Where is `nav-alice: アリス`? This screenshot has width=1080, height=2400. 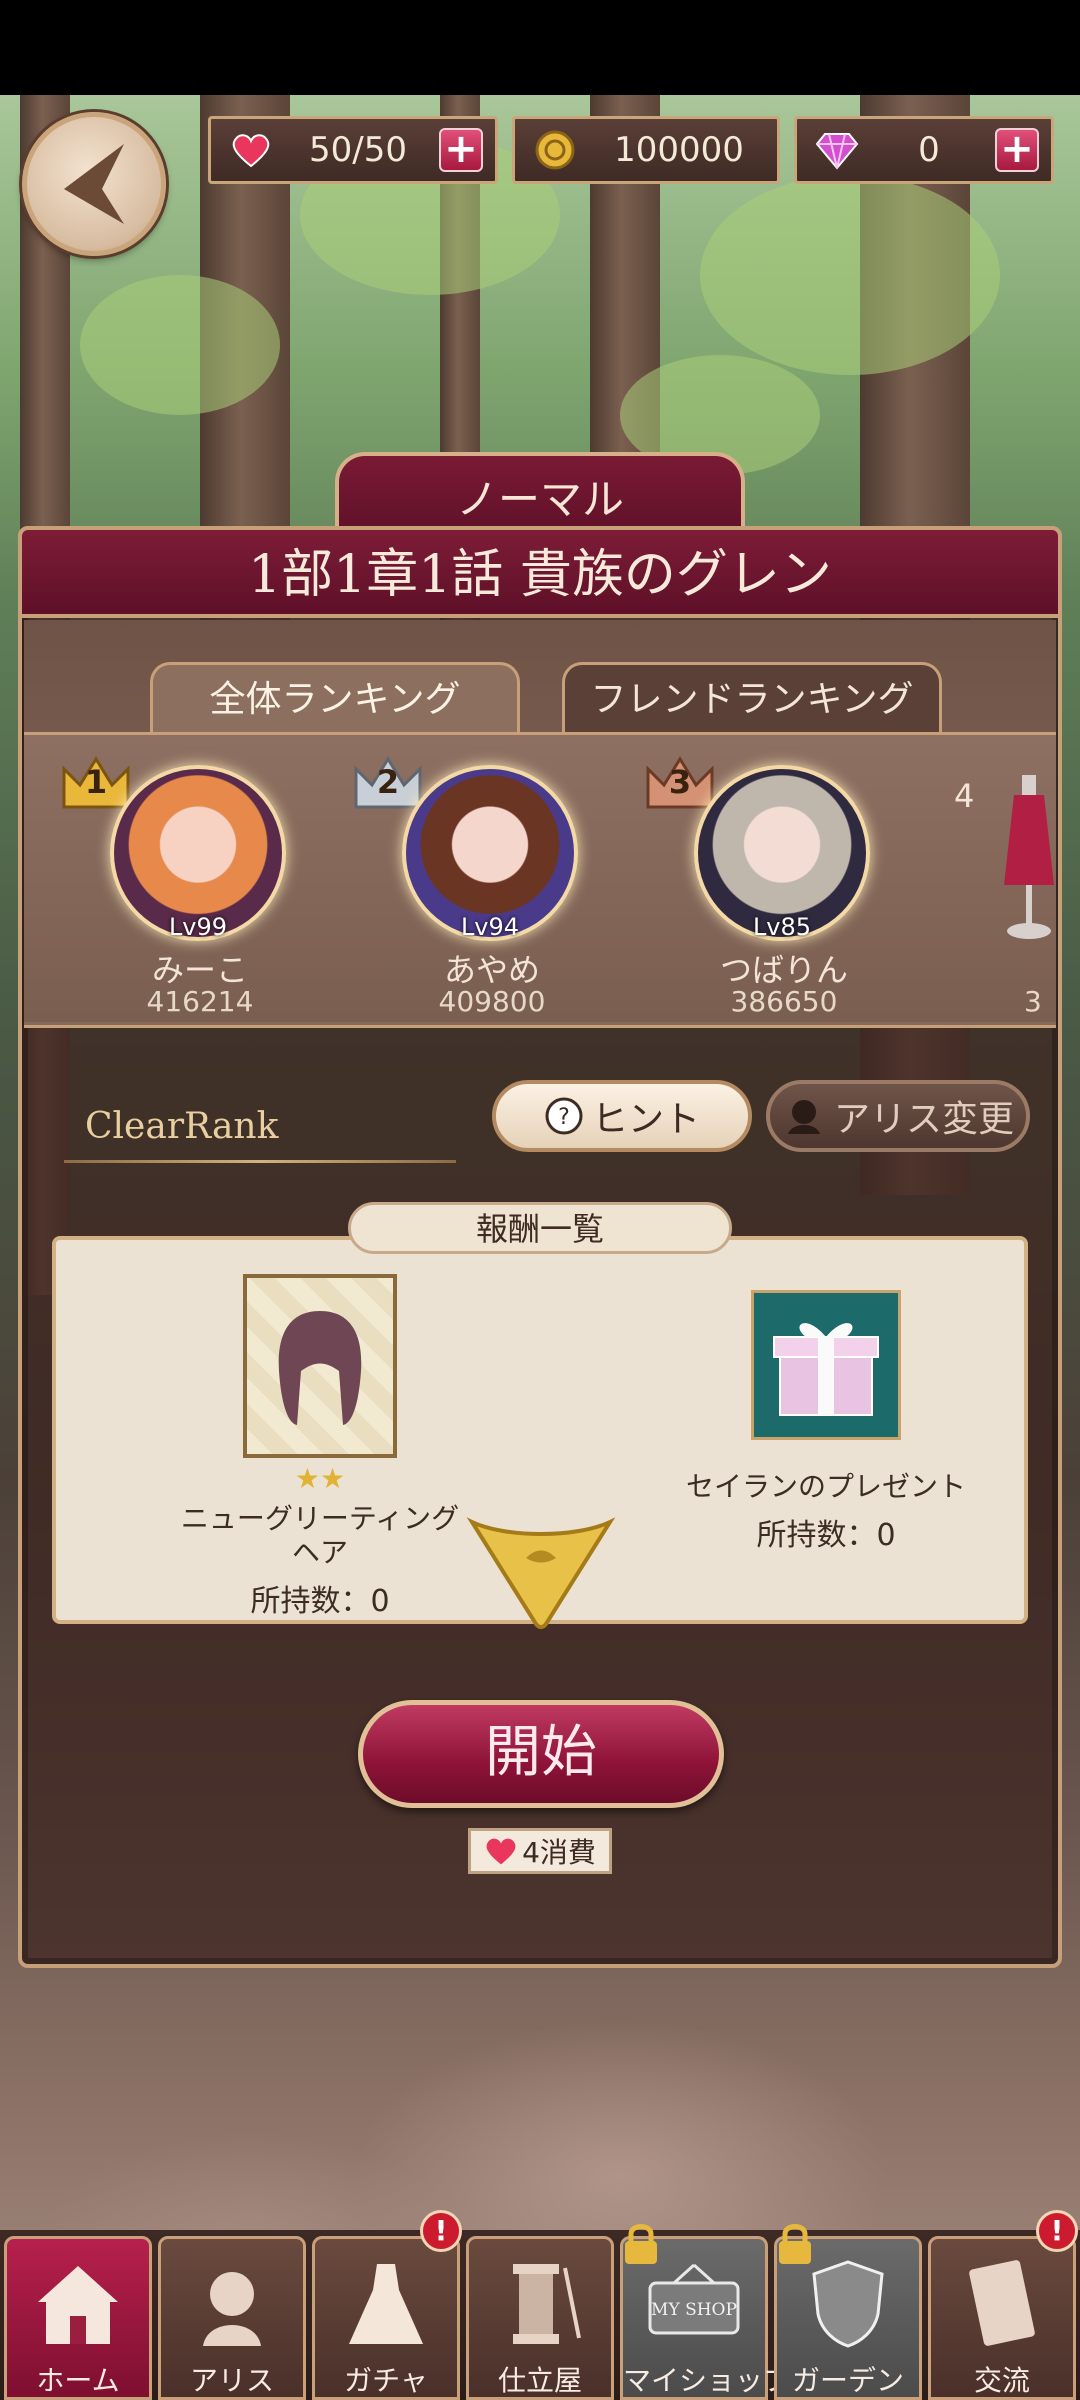 nav-alice: アリス is located at coordinates (232, 2318).